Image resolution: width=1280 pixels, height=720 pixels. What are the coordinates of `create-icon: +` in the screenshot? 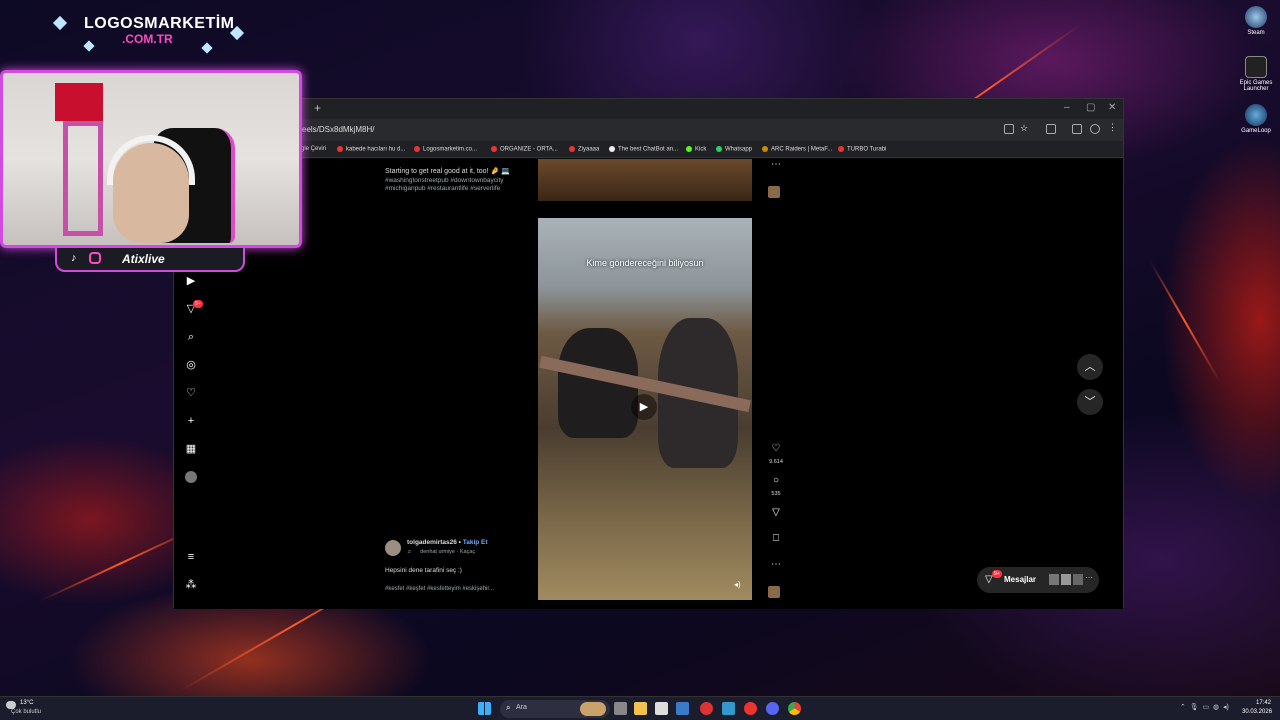 It's located at (191, 421).